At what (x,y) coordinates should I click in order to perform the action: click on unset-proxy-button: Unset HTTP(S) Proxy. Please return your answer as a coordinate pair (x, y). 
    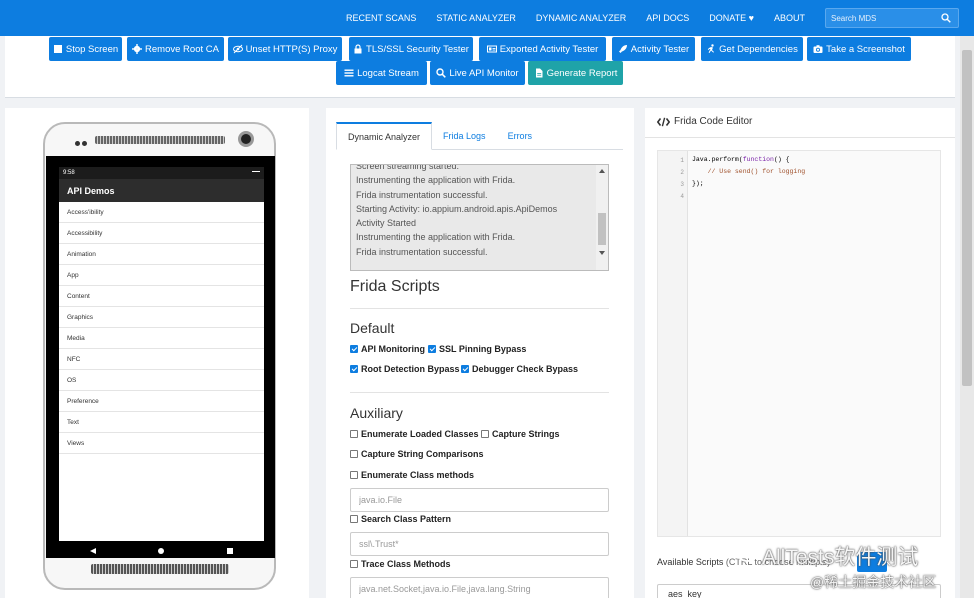
    Looking at the image, I should click on (285, 49).